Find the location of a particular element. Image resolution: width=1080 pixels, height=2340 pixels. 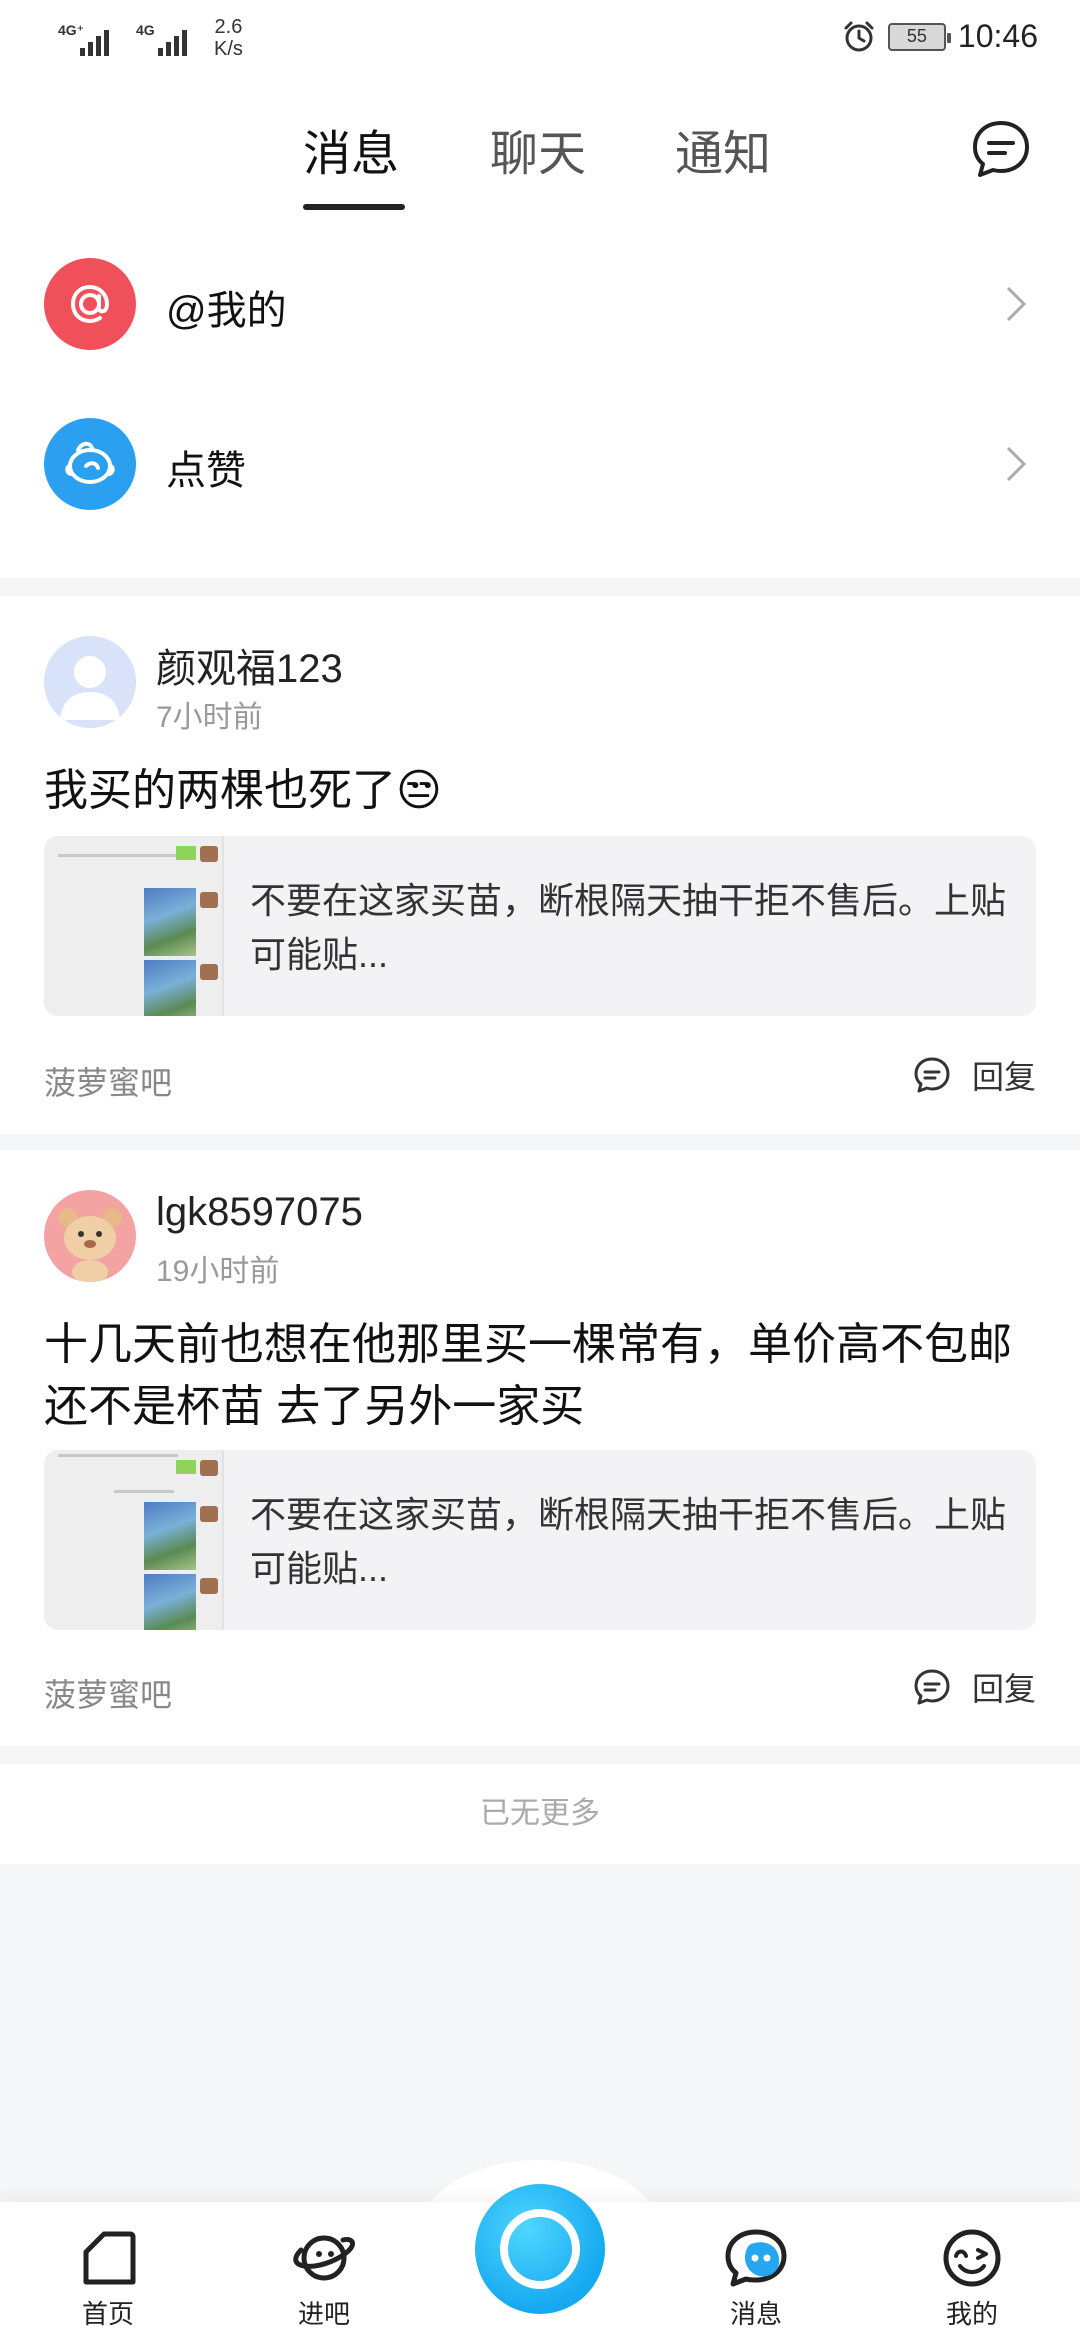

status-bar: 4G⁺ 4G 2.6 K/s 55 10:46 is located at coordinates (540, 42).